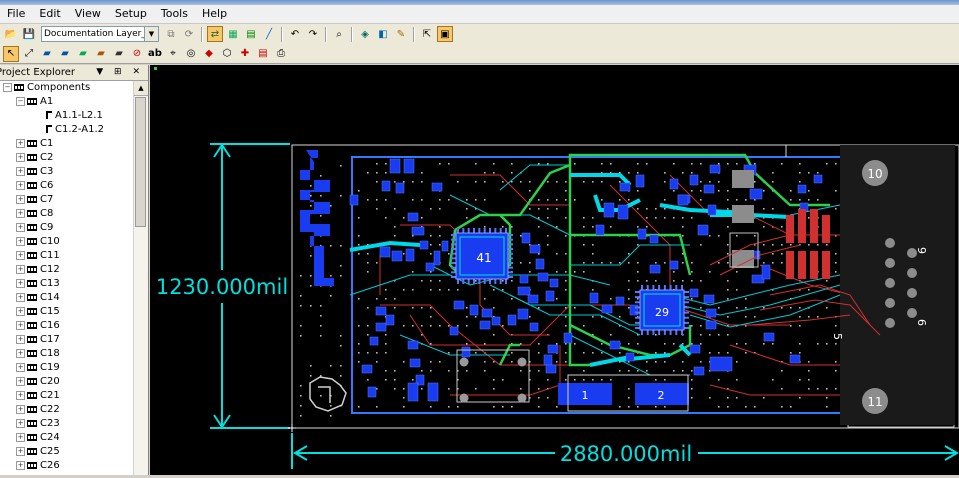  I want to click on 3d-icon: ◧, so click(383, 34).